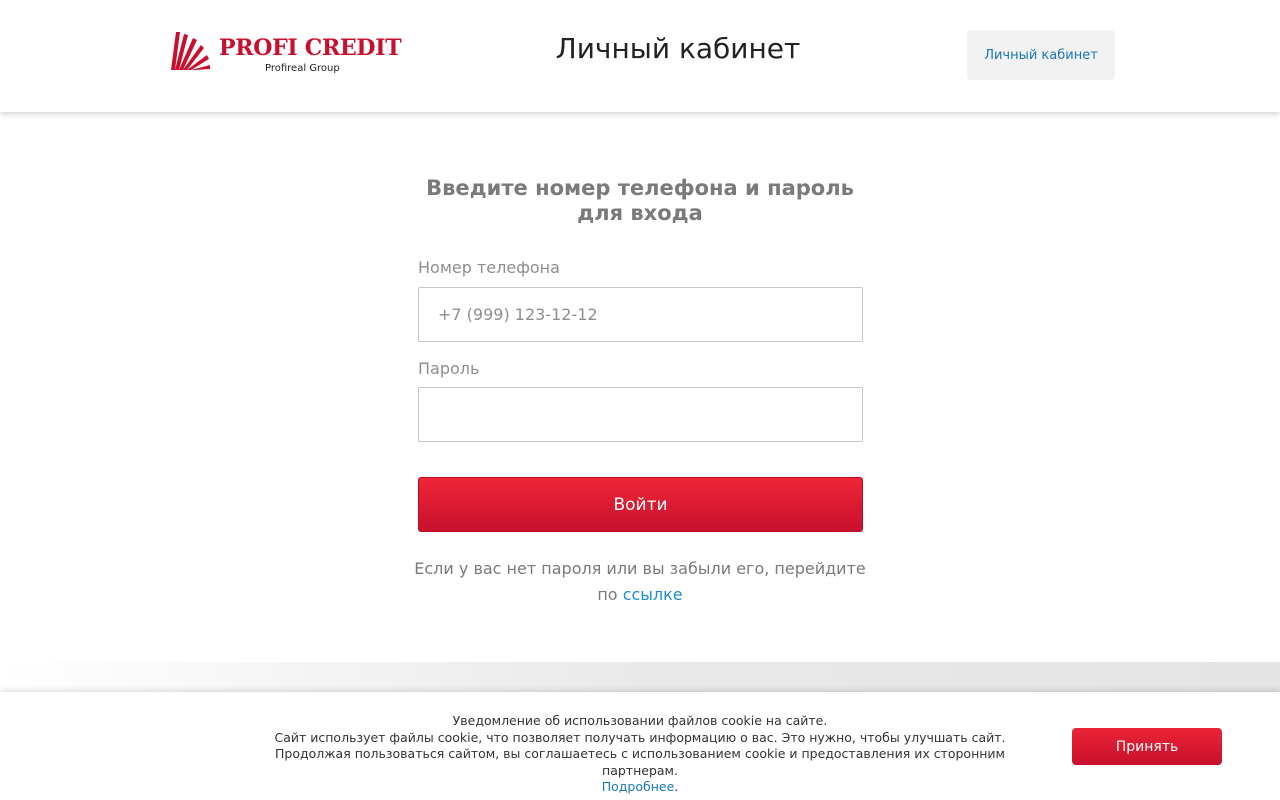 The width and height of the screenshot is (1280, 800). What do you see at coordinates (1041, 55) in the screenshot?
I see `personal-cabinet-button: Личный кабинет` at bounding box center [1041, 55].